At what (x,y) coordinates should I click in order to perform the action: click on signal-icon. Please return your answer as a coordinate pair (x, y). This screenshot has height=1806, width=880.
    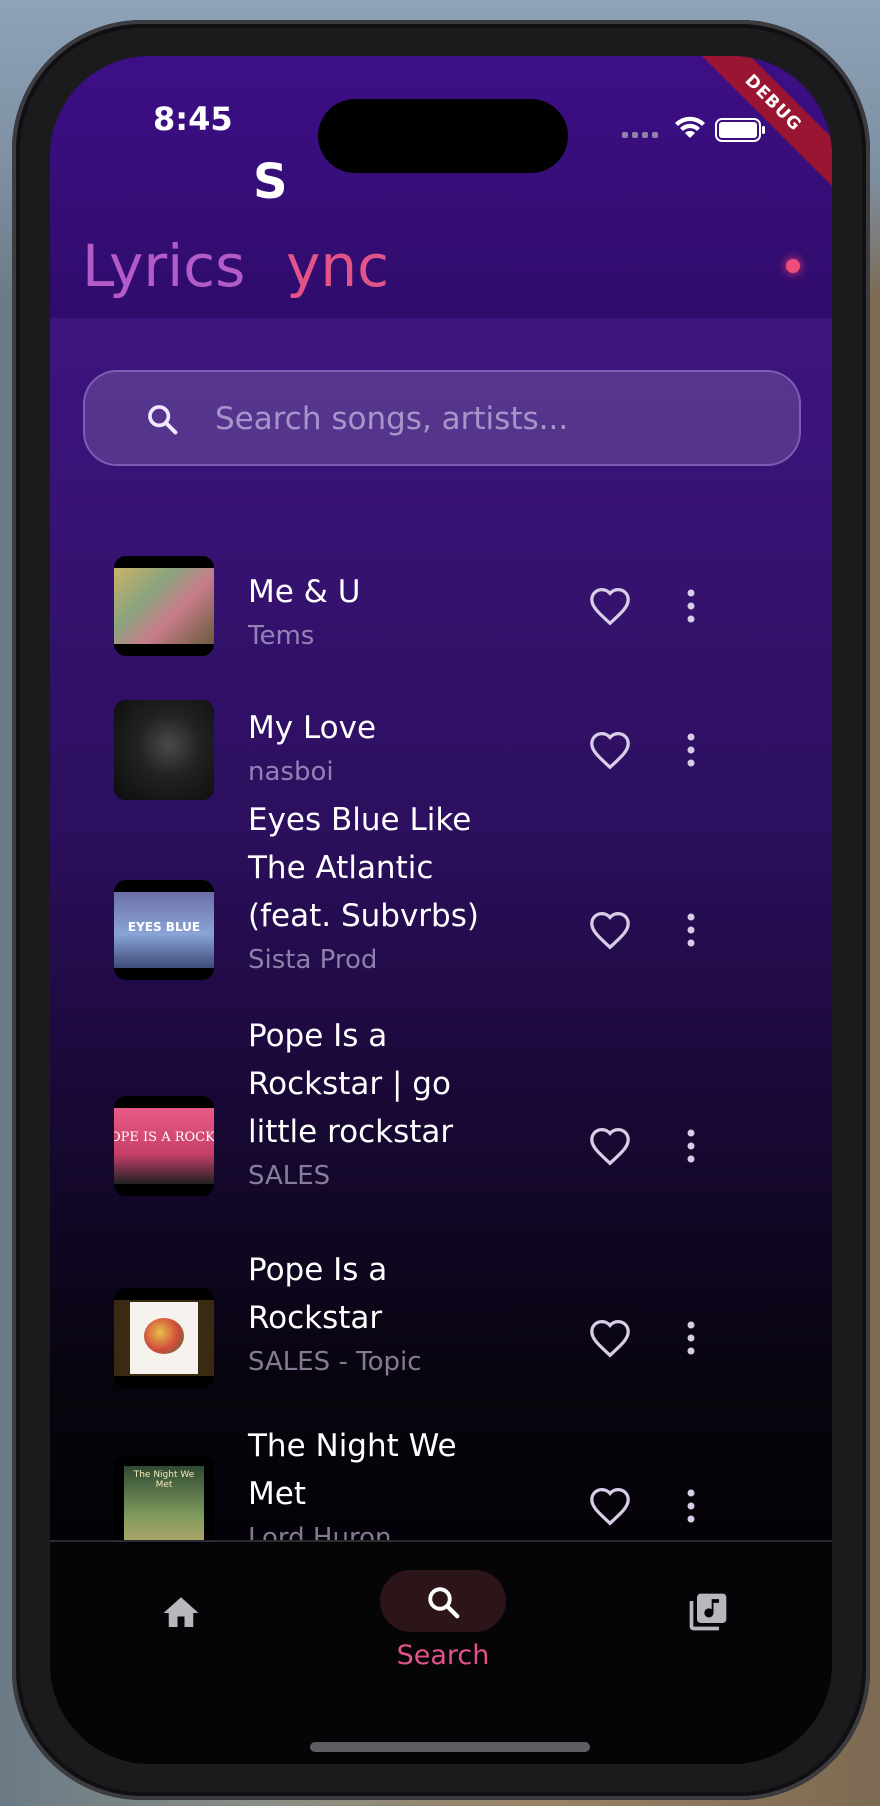
    Looking at the image, I should click on (640, 135).